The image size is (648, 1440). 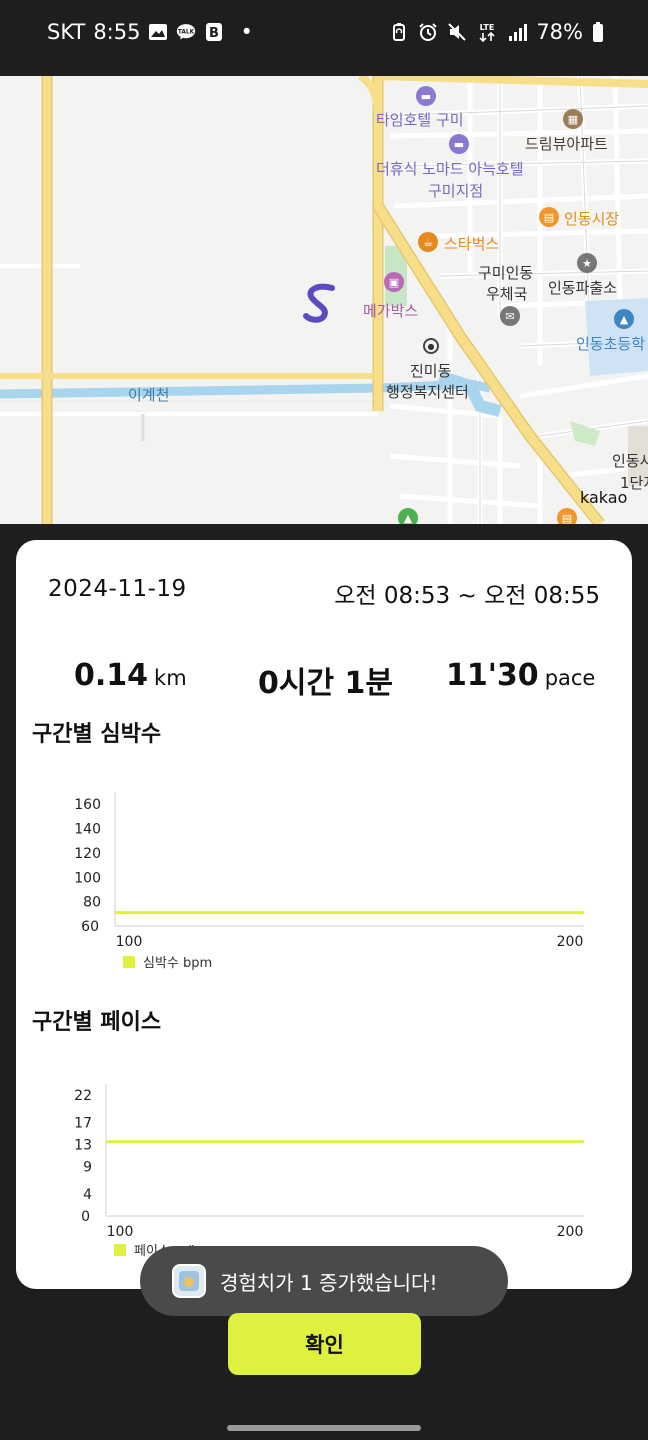 I want to click on distance-unit: km, so click(x=170, y=678).